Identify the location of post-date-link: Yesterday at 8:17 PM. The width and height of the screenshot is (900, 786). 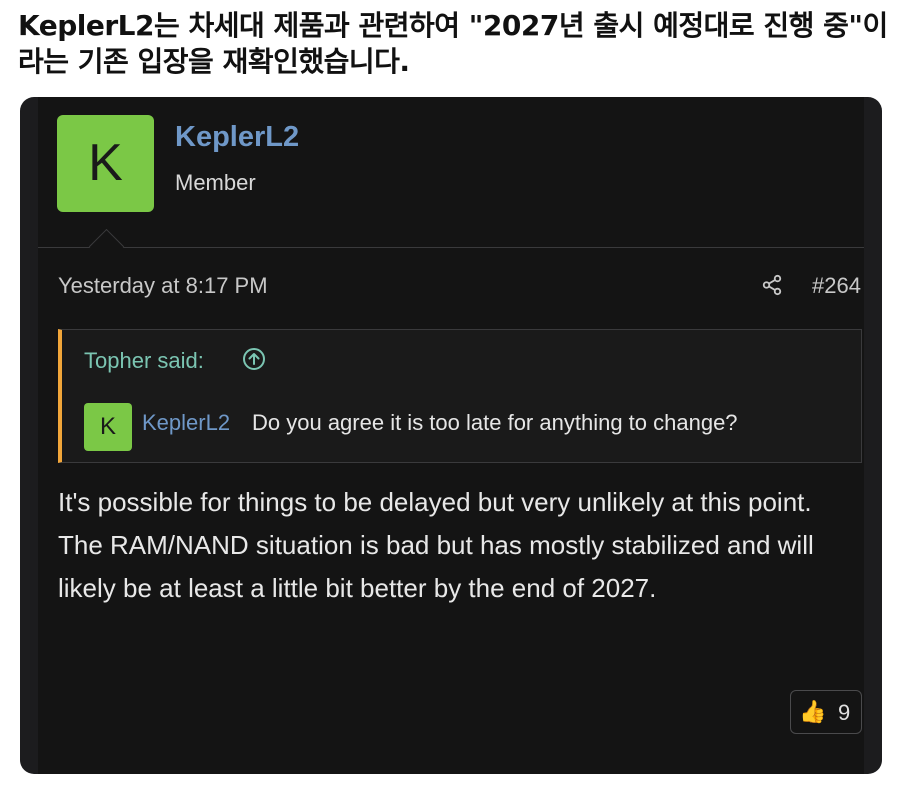
(163, 286).